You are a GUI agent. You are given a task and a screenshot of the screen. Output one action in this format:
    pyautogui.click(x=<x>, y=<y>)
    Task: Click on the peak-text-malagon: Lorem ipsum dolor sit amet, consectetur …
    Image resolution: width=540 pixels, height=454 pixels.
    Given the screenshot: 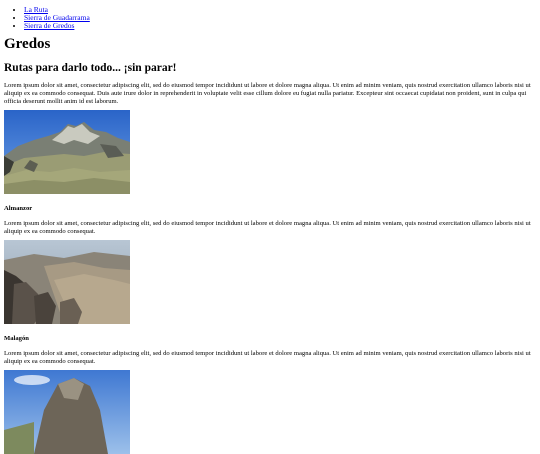 What is the action you would take?
    pyautogui.click(x=267, y=357)
    